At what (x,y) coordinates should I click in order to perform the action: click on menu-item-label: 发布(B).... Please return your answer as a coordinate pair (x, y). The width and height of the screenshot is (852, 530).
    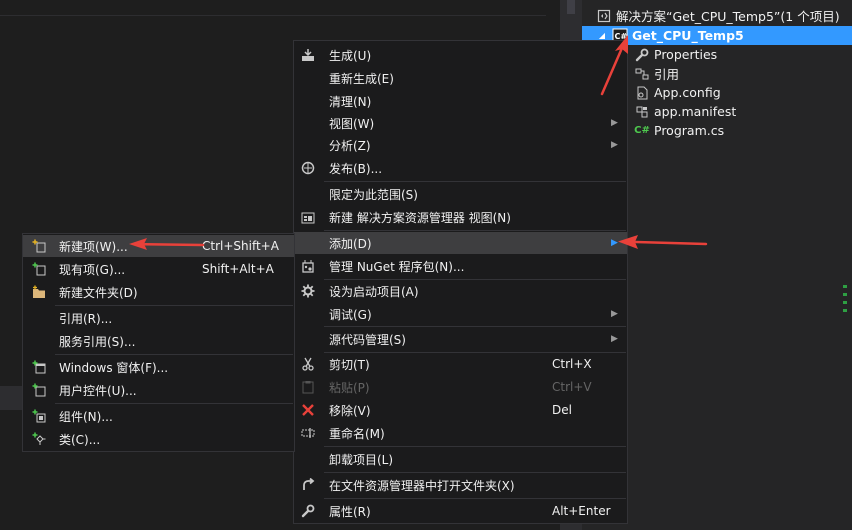
    Looking at the image, I should click on (356, 168).